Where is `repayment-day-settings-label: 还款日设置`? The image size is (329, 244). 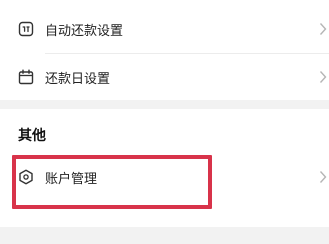 repayment-day-settings-label: 还款日设置 is located at coordinates (78, 79).